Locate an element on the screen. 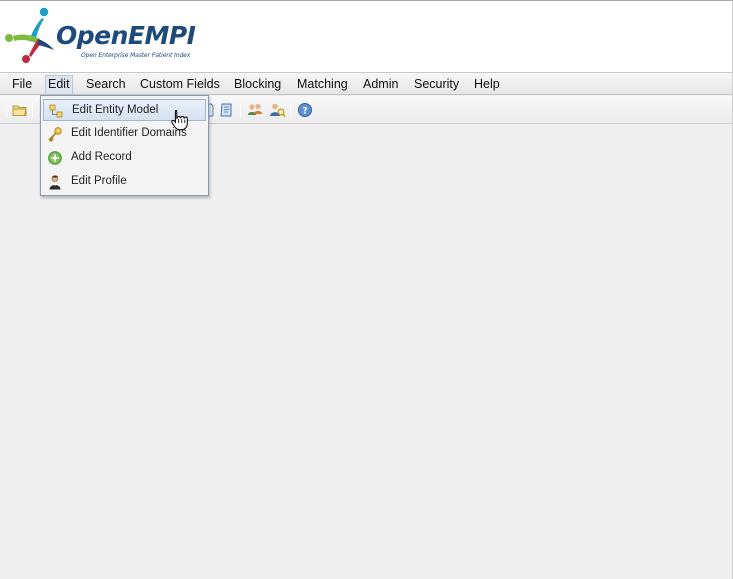  menu-security: Security is located at coordinates (436, 84).